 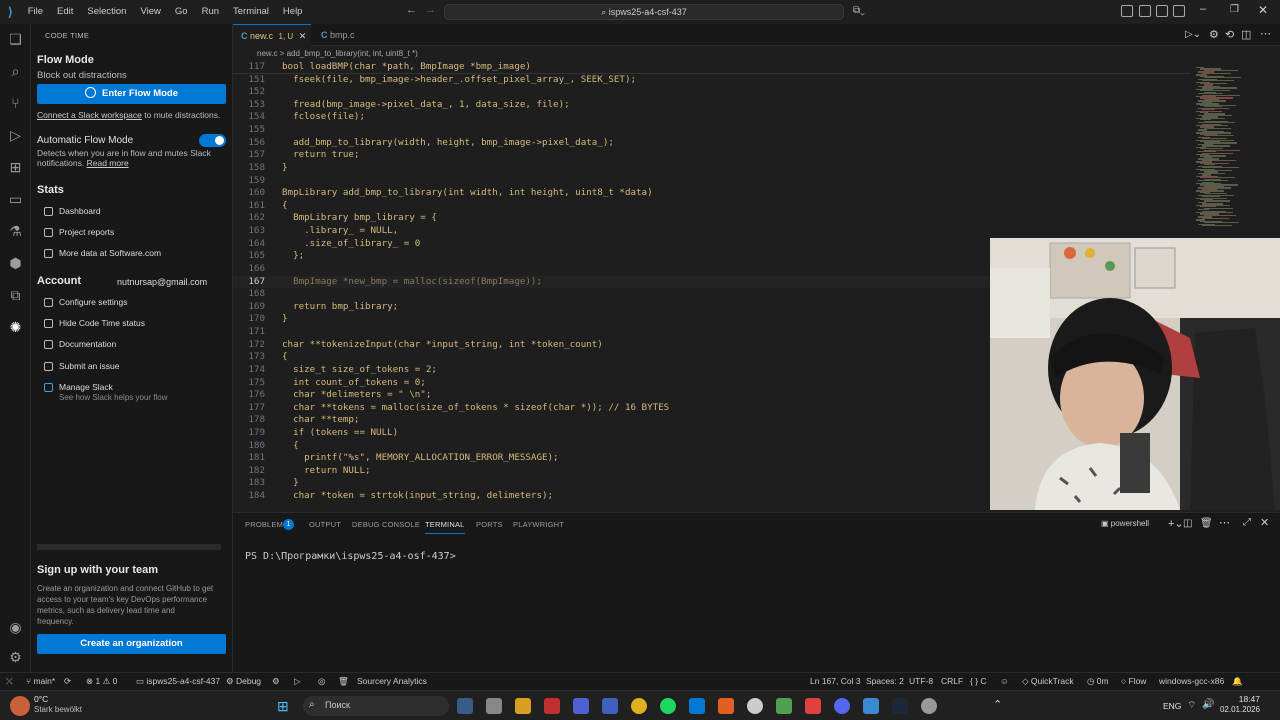 What do you see at coordinates (1133, 681) in the screenshot?
I see `flow-status: ○ Flow` at bounding box center [1133, 681].